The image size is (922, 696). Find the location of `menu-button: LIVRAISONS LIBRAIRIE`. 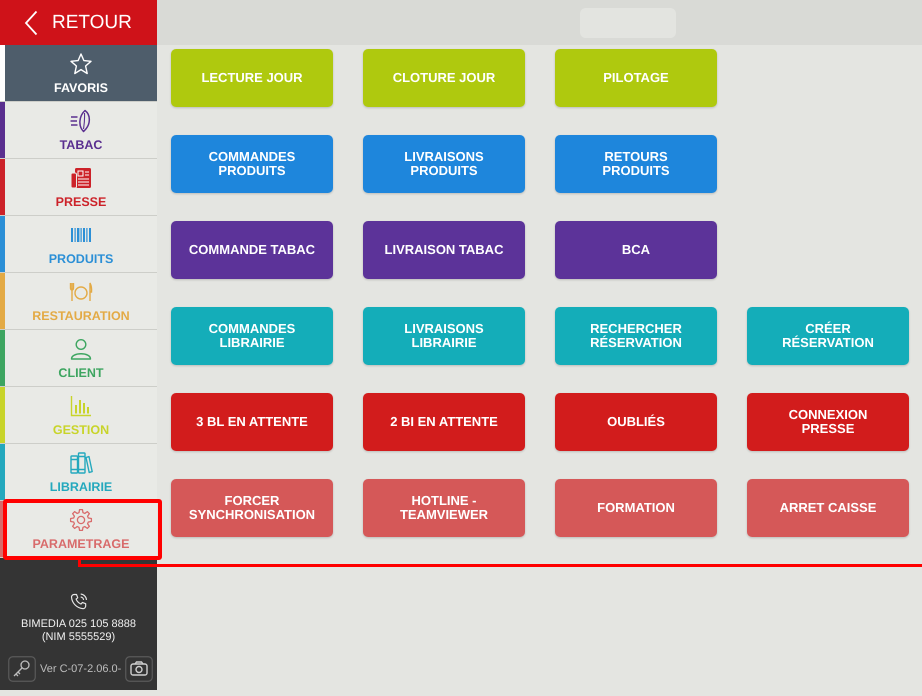

menu-button: LIVRAISONS LIBRAIRIE is located at coordinates (444, 336).